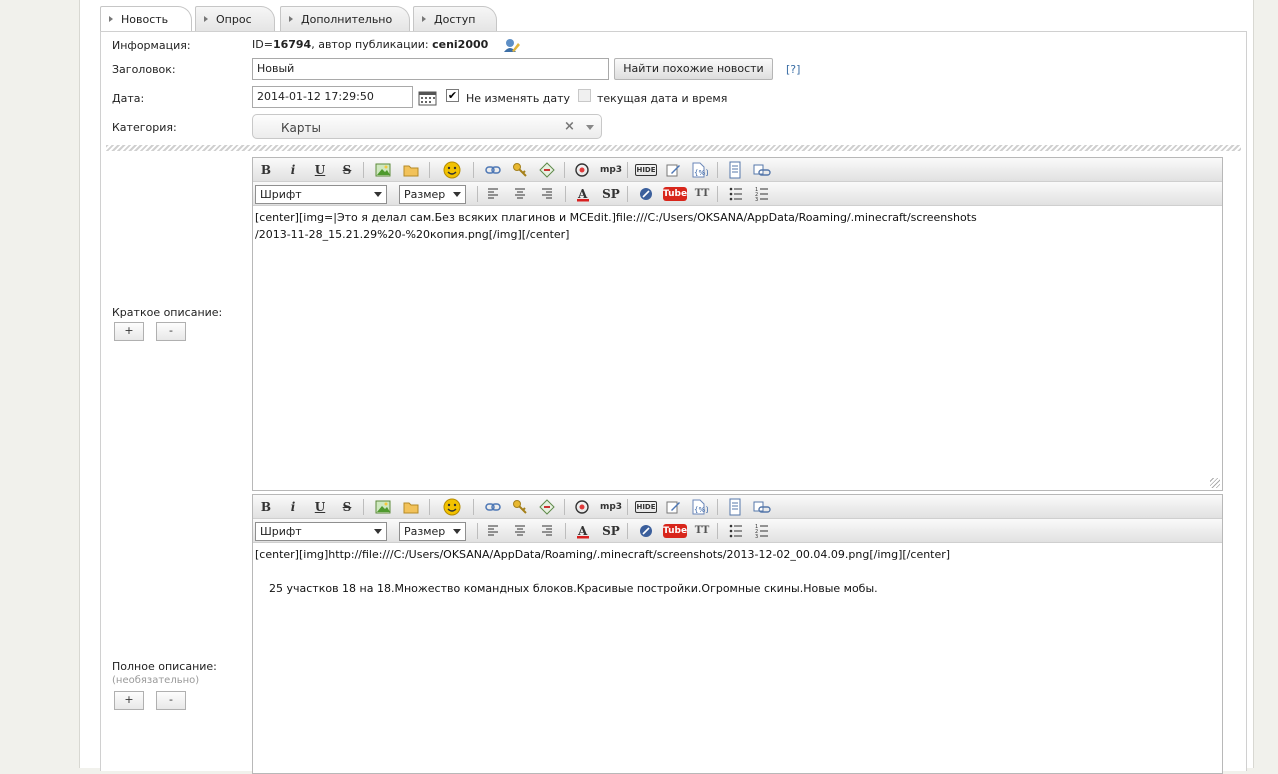  Describe the element at coordinates (129, 700) in the screenshot. I see `full-expand-button: +` at that location.